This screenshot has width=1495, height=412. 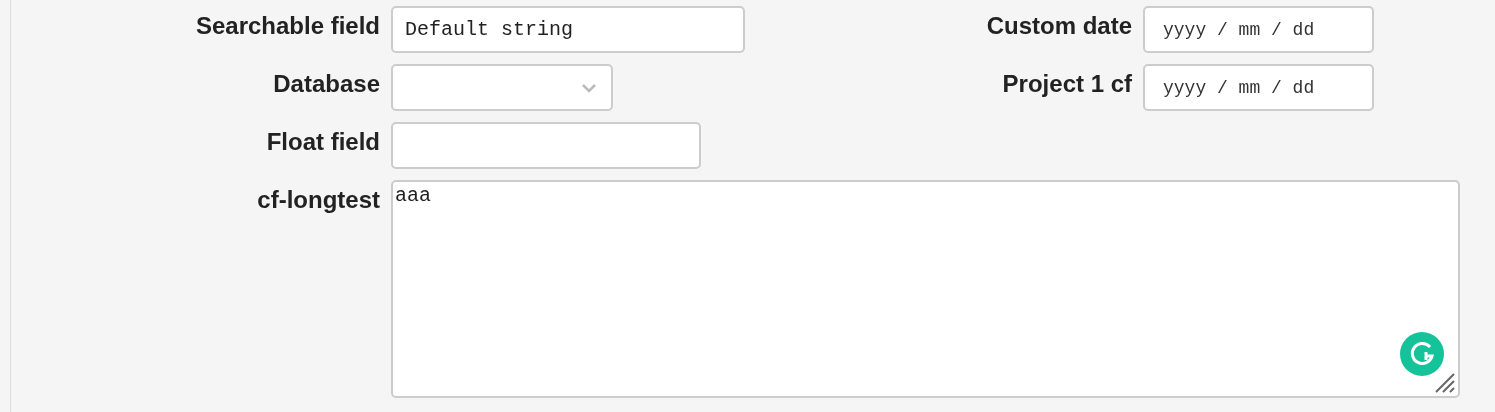 What do you see at coordinates (318, 199) in the screenshot?
I see `field-label: cf-longtest` at bounding box center [318, 199].